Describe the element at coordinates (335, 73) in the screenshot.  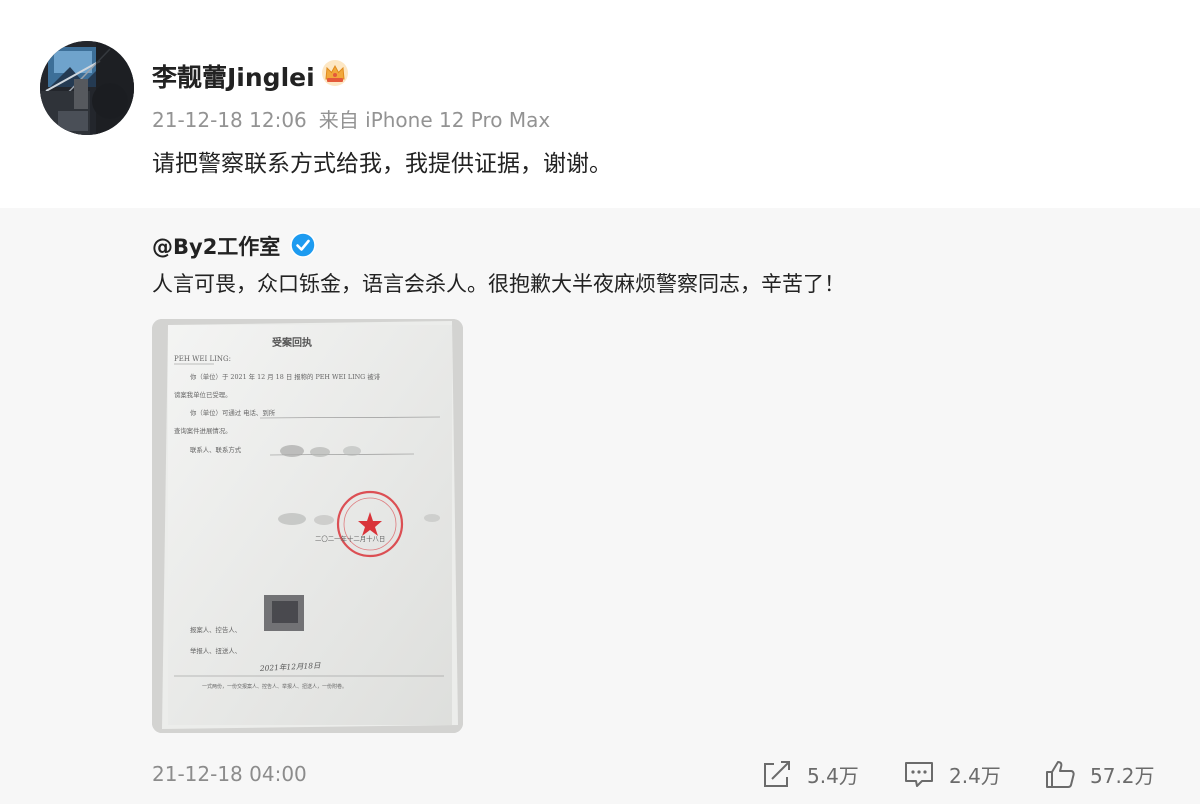
I see `crown-icon` at that location.